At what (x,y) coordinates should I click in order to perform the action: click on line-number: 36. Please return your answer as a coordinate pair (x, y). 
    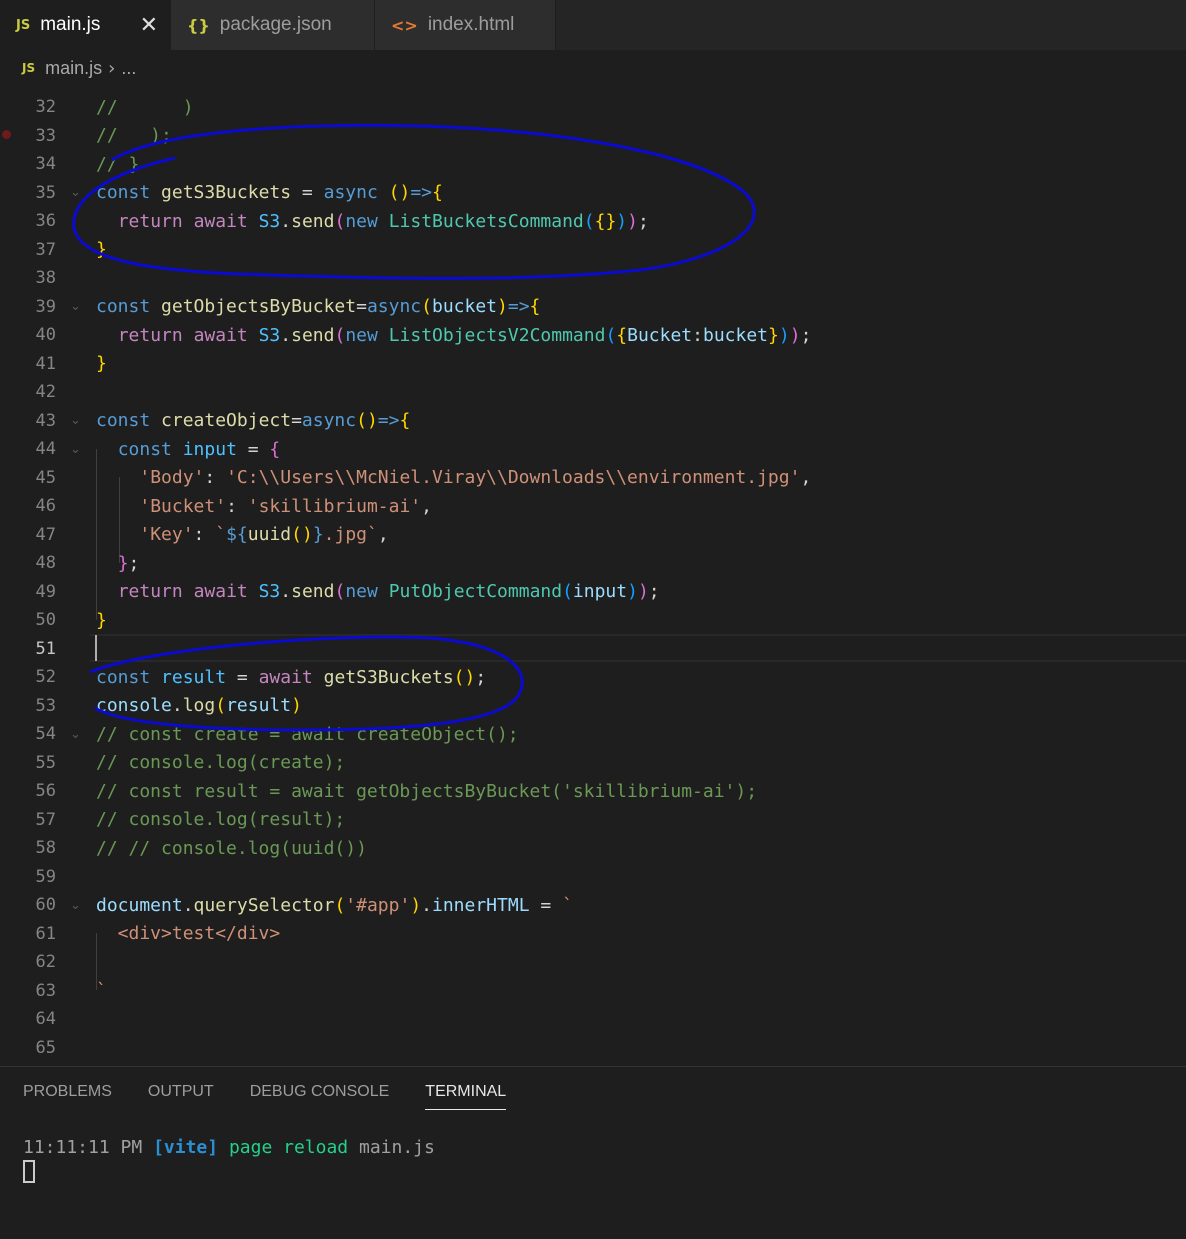
    Looking at the image, I should click on (45, 221).